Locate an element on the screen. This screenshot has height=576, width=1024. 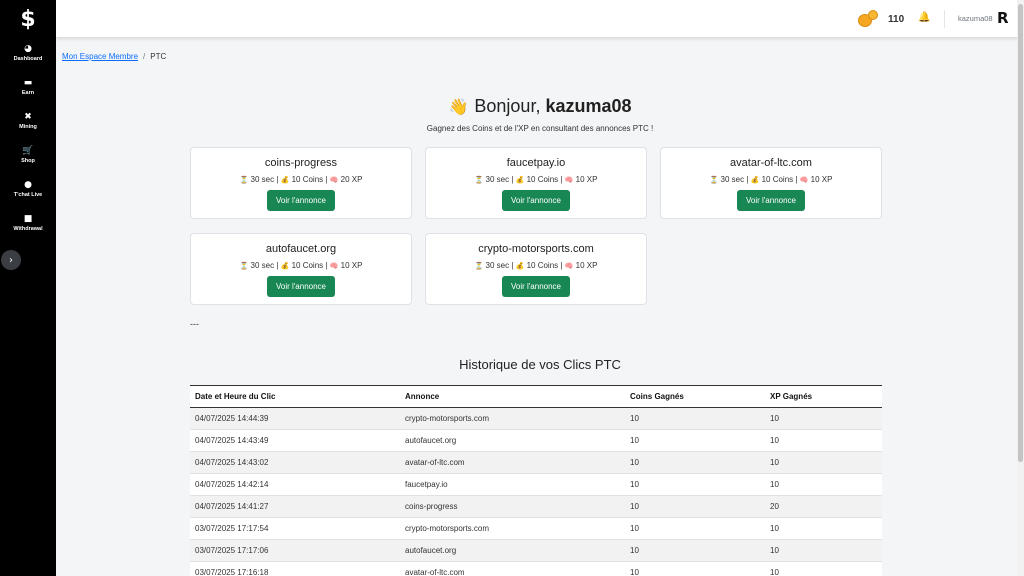
sidebar-item-withdrawal: ■ Withdrawal is located at coordinates (28, 226).